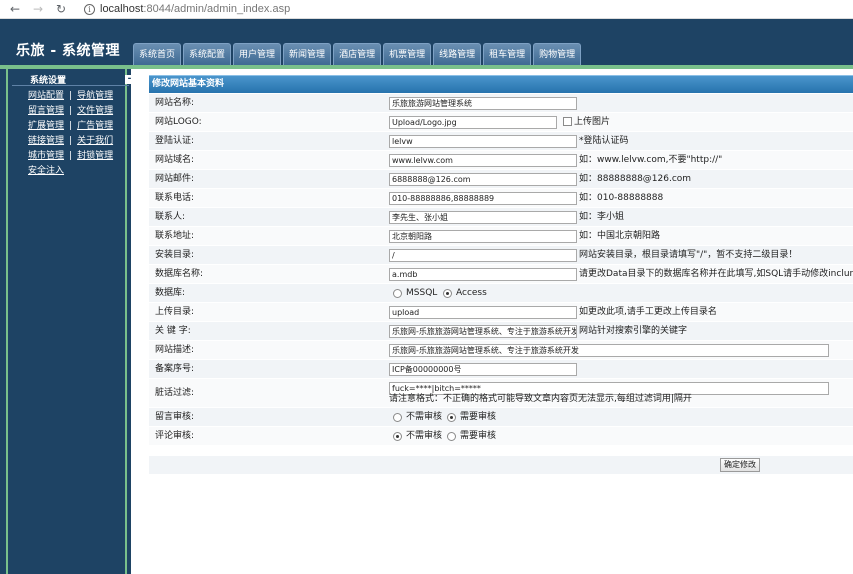  I want to click on address-label: 联系地址:, so click(175, 236).